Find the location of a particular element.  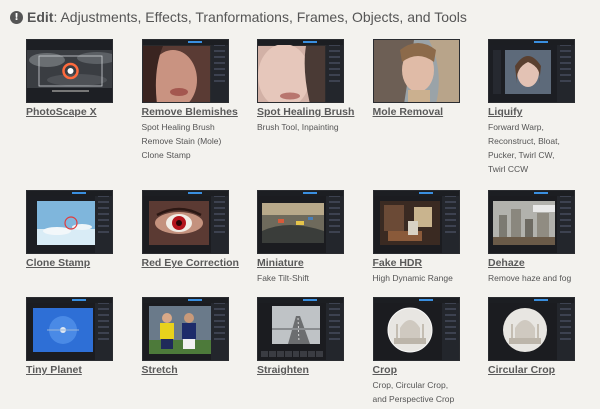

feature-item-photoscape-x: PhotoScape X is located at coordinates (84, 114).